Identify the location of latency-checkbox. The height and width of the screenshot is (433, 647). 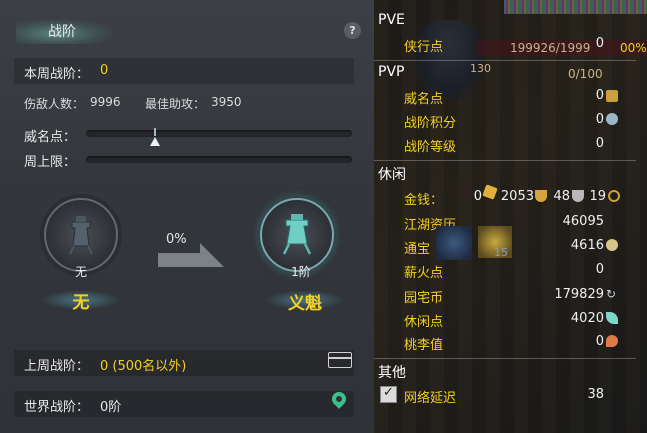
(388, 394).